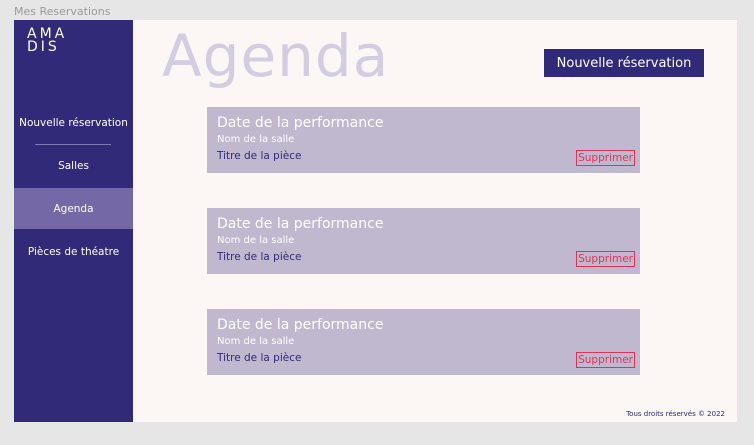  Describe the element at coordinates (73, 166) in the screenshot. I see `sidebar-item-salles: Salles` at that location.